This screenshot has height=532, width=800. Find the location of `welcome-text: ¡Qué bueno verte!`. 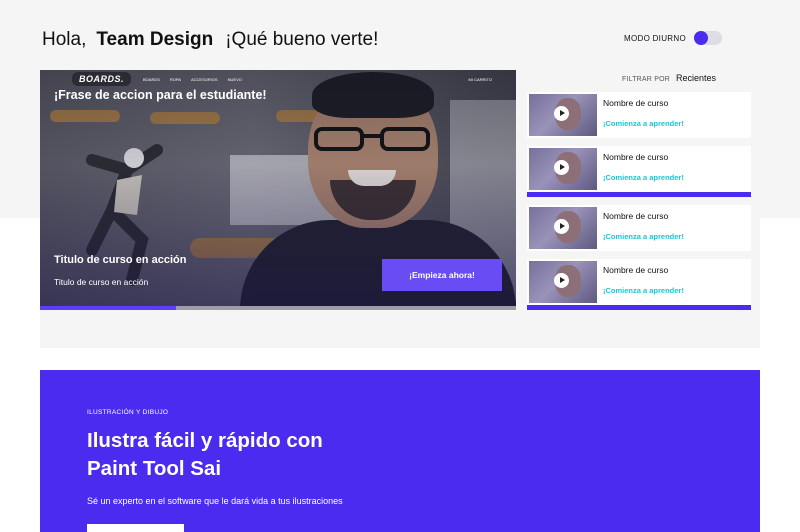

welcome-text: ¡Qué bueno verte! is located at coordinates (302, 39).